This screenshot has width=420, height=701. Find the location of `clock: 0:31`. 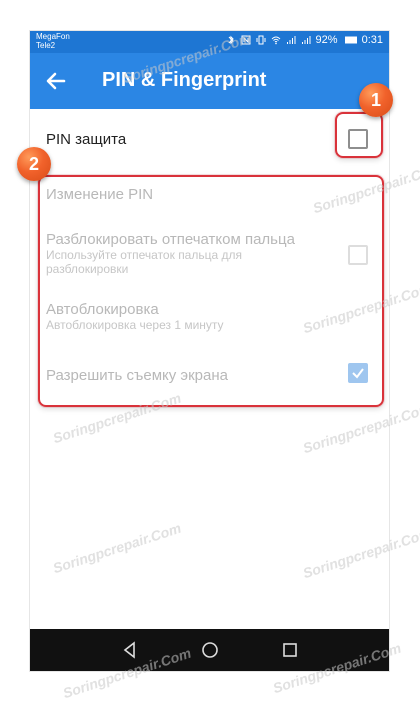

clock: 0:31 is located at coordinates (372, 40).